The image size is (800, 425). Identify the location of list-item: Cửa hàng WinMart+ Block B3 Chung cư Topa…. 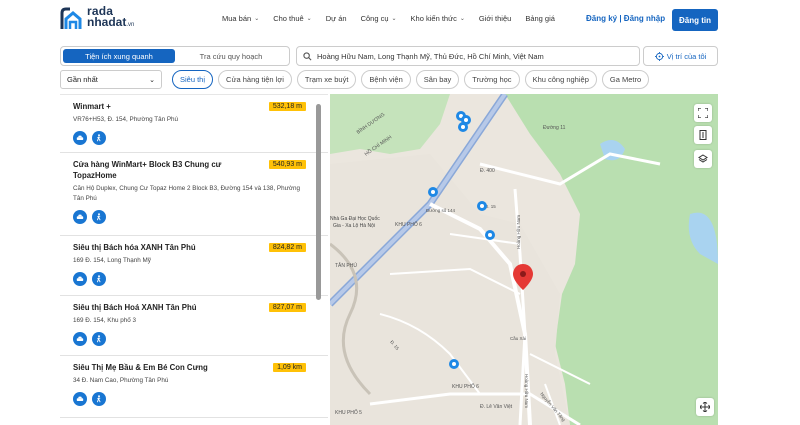
(194, 194).